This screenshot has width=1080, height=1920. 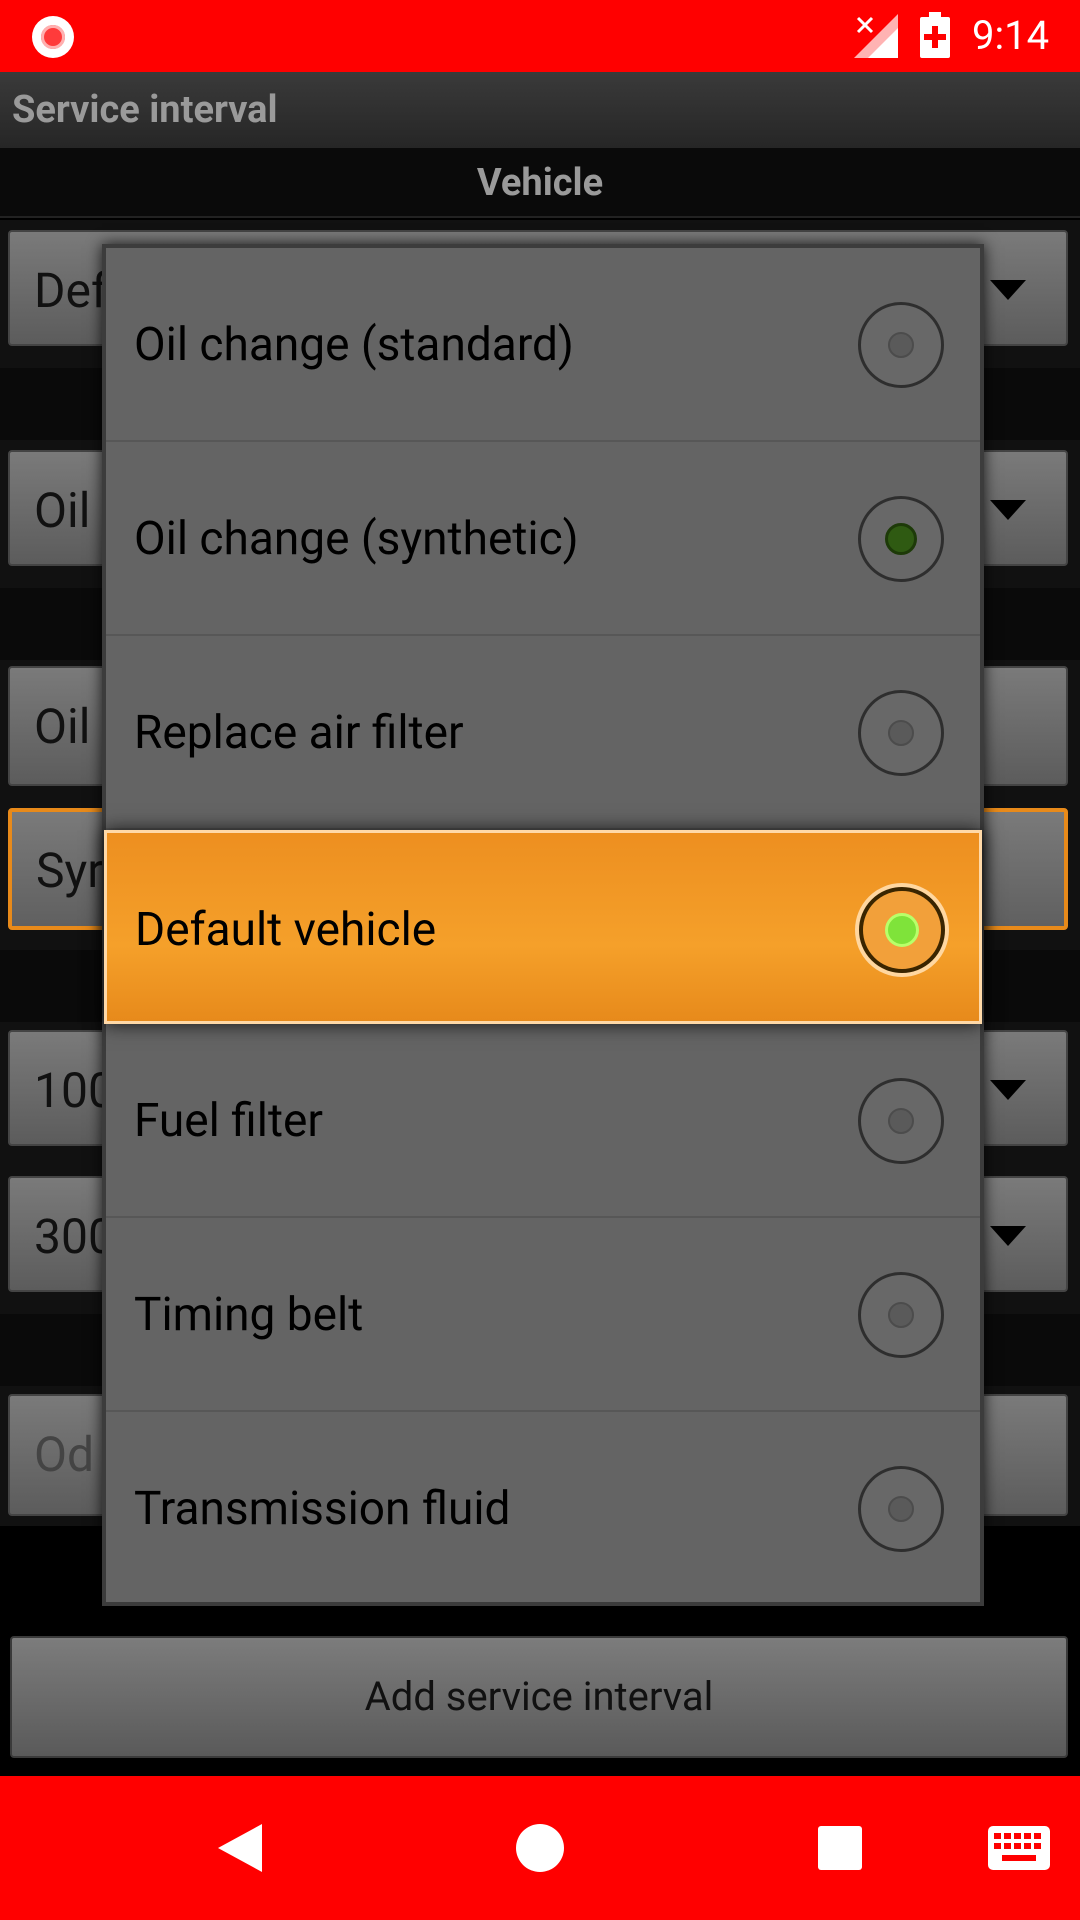 What do you see at coordinates (228, 1121) in the screenshot?
I see `option-label: Fuel filter` at bounding box center [228, 1121].